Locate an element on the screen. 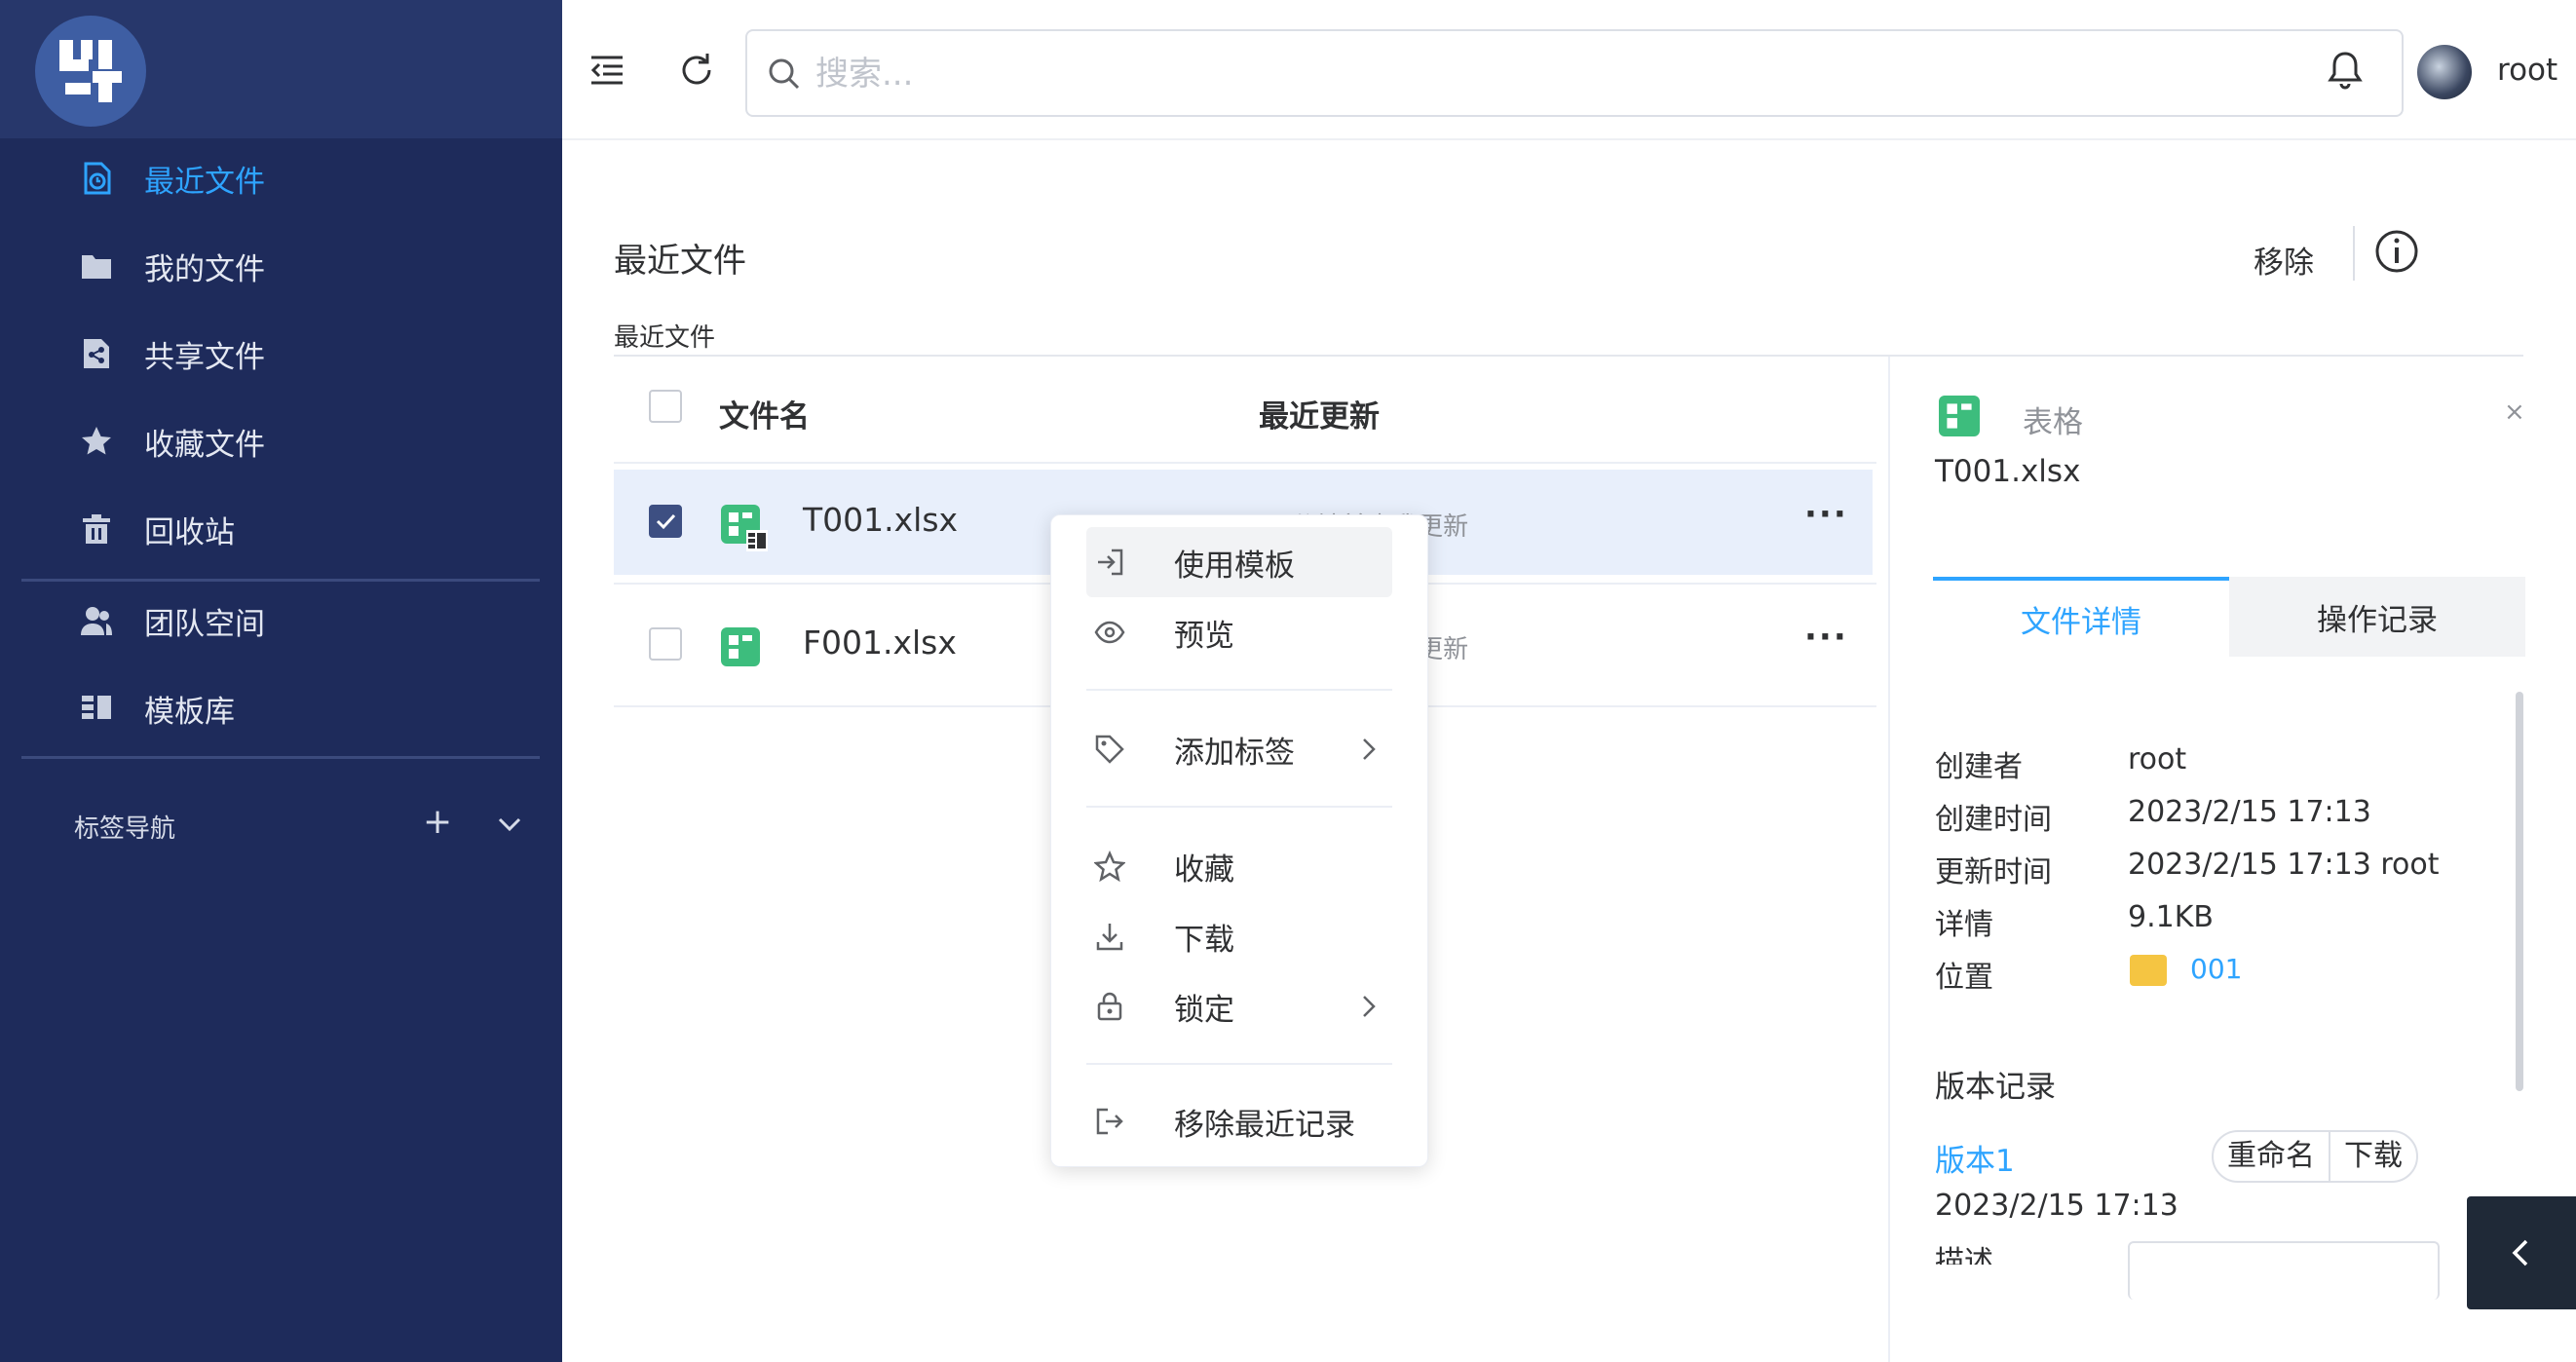 This screenshot has height=1362, width=2576. app-logo is located at coordinates (90, 72).